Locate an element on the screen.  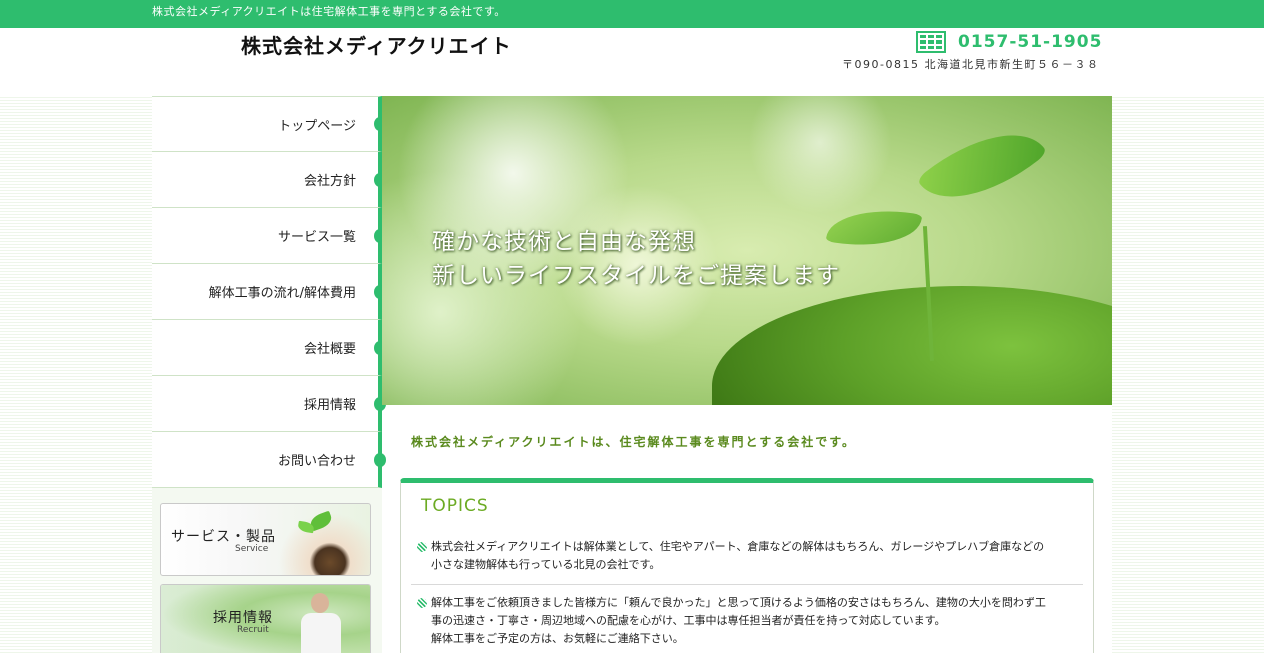
banner-subtitle: Recruit is located at coordinates (253, 630).